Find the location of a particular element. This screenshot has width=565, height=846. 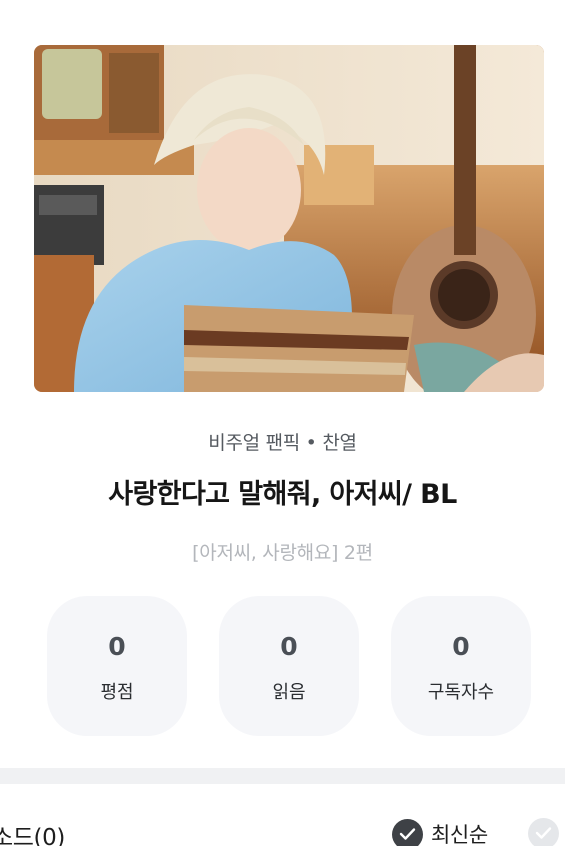

stat-subscribers-label: 구독자수 is located at coordinates (461, 692).